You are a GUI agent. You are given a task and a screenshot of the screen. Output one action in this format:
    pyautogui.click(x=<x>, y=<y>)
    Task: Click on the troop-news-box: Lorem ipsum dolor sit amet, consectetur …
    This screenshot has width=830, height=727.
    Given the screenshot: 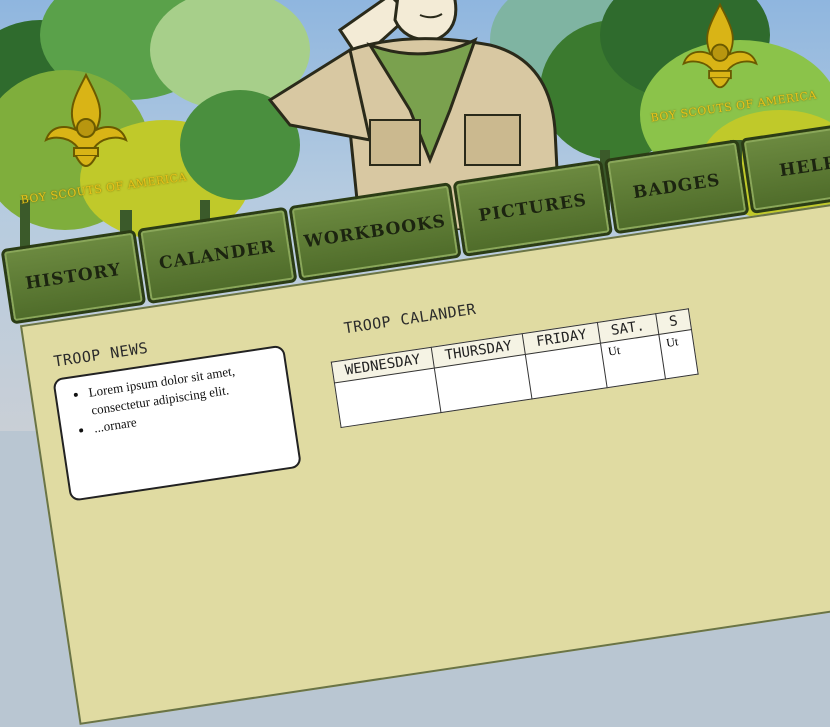 What is the action you would take?
    pyautogui.click(x=177, y=423)
    